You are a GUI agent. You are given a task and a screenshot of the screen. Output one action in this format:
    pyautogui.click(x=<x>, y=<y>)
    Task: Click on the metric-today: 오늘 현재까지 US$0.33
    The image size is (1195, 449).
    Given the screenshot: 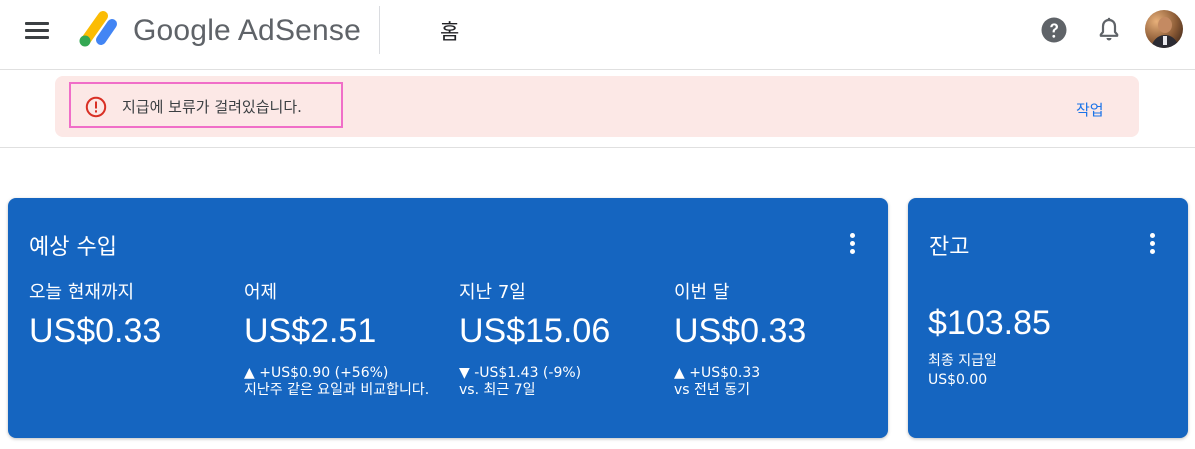 What is the action you would take?
    pyautogui.click(x=129, y=314)
    